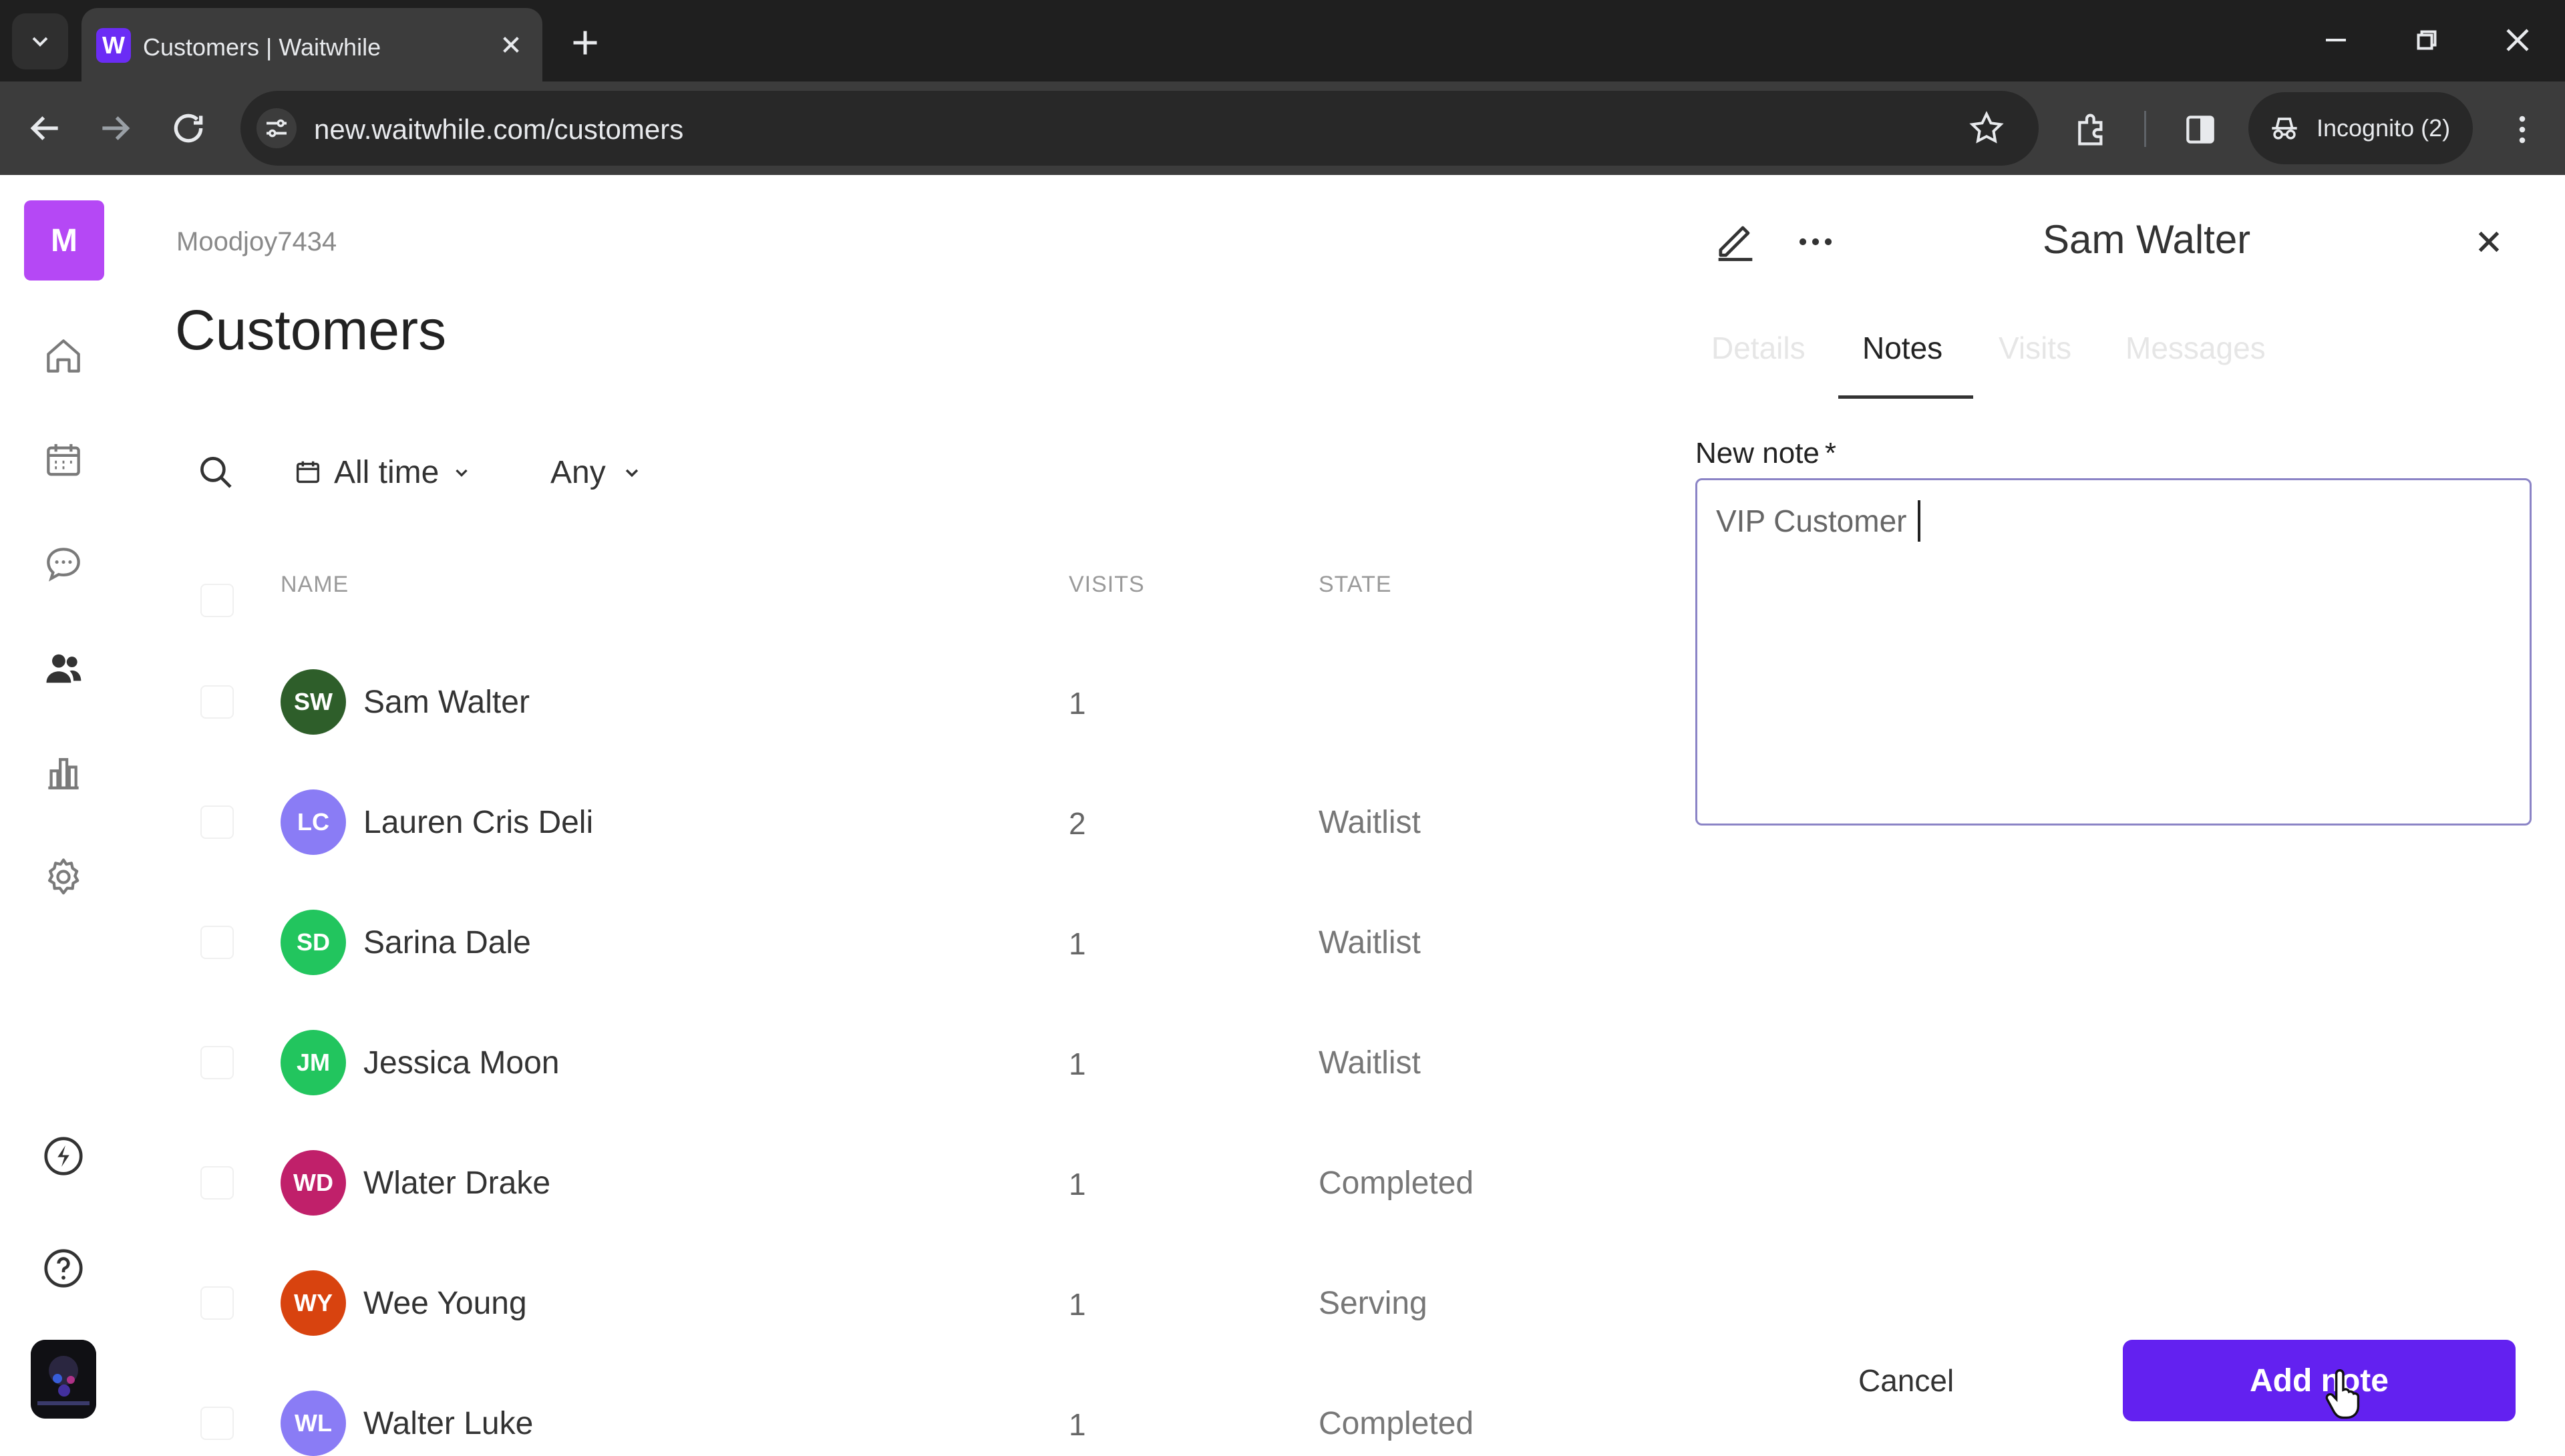 Image resolution: width=2565 pixels, height=1456 pixels. I want to click on search-icon, so click(216, 473).